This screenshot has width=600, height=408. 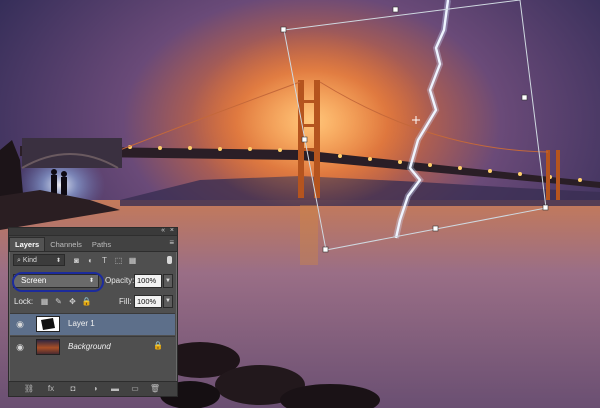 I want to click on lock-image-icon: ✎, so click(x=58, y=301).